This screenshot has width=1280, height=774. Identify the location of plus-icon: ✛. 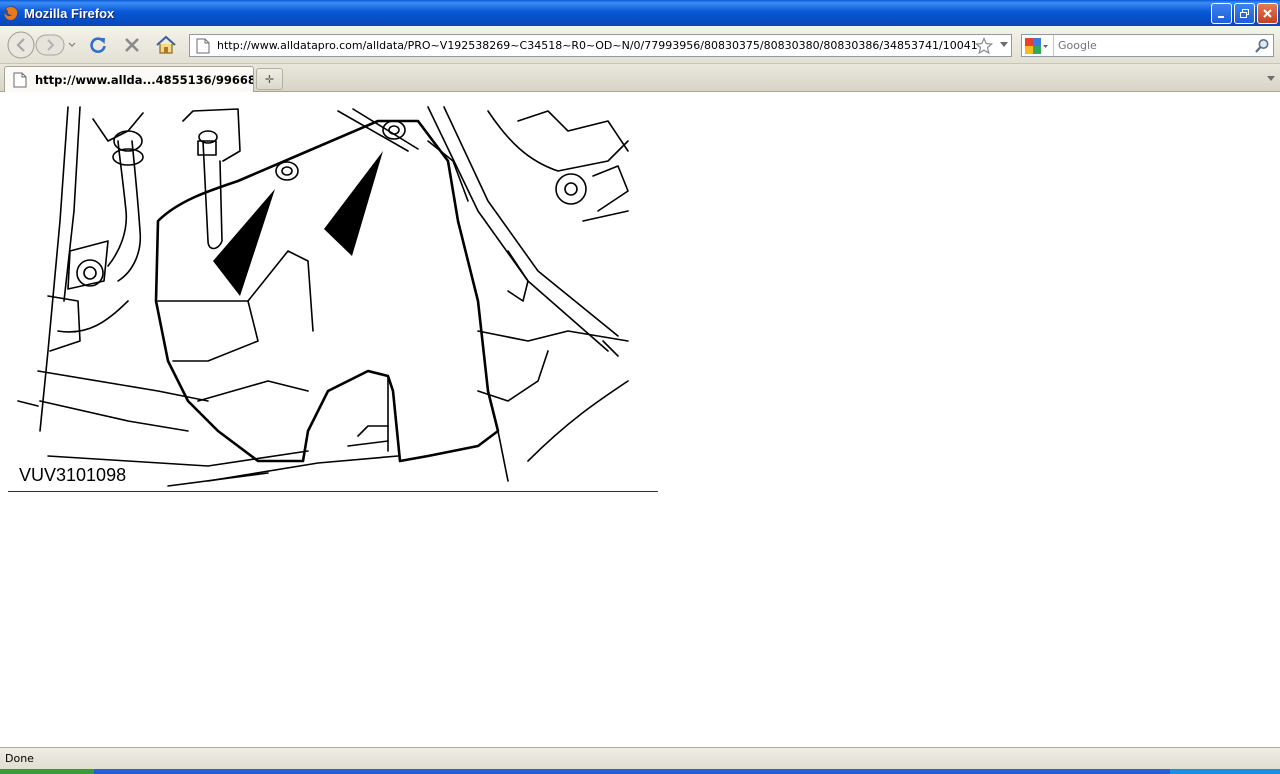
(269, 79).